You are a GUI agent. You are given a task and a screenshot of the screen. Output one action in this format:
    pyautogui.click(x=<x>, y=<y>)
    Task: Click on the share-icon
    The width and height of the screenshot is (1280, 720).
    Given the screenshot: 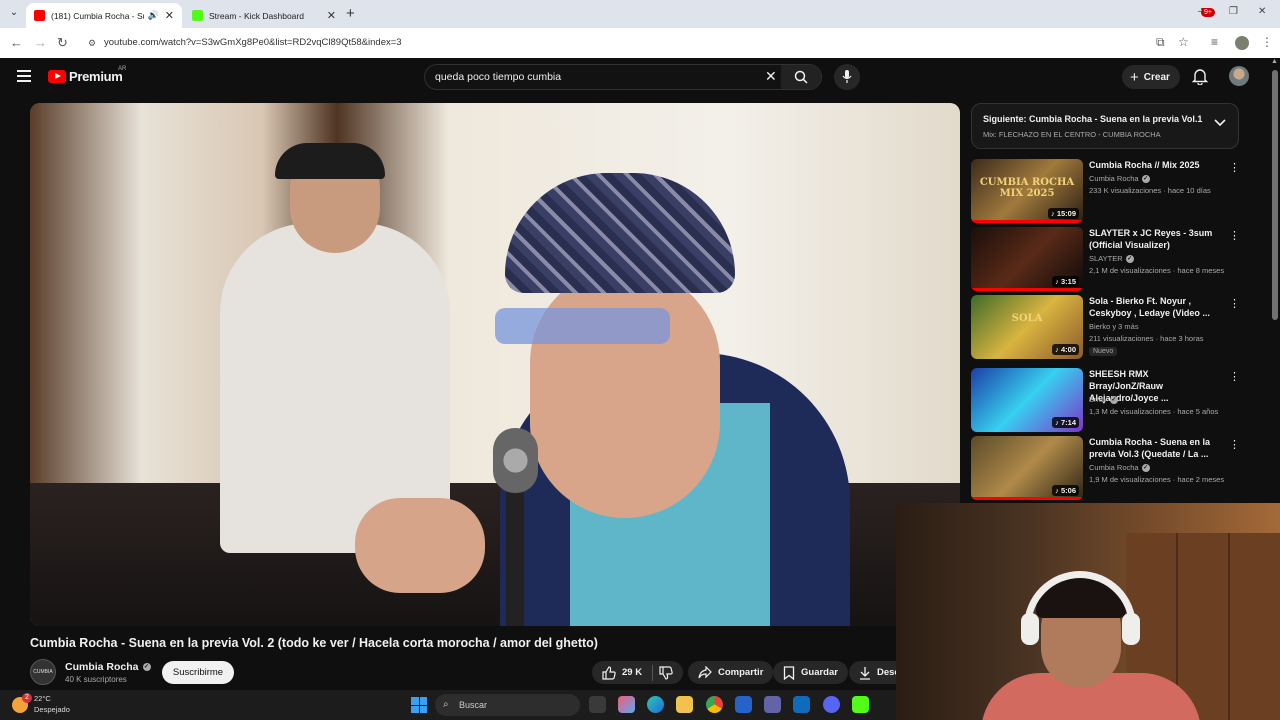 What is the action you would take?
    pyautogui.click(x=705, y=672)
    